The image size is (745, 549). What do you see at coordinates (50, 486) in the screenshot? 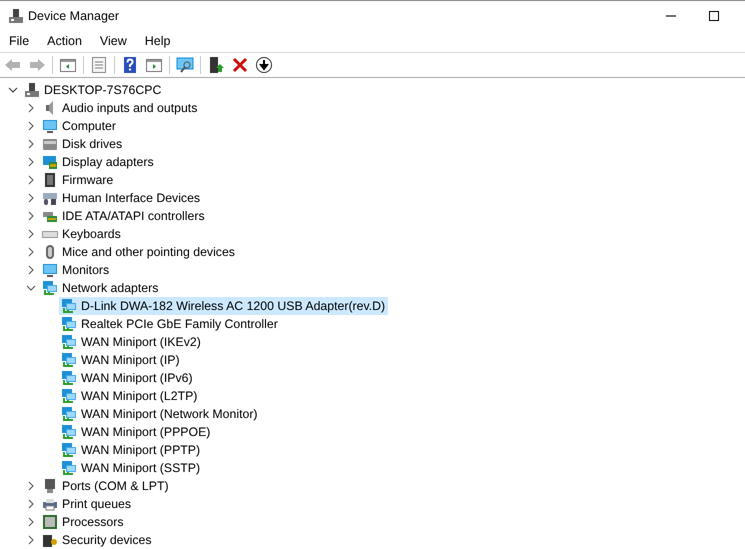
I see `port-icon` at bounding box center [50, 486].